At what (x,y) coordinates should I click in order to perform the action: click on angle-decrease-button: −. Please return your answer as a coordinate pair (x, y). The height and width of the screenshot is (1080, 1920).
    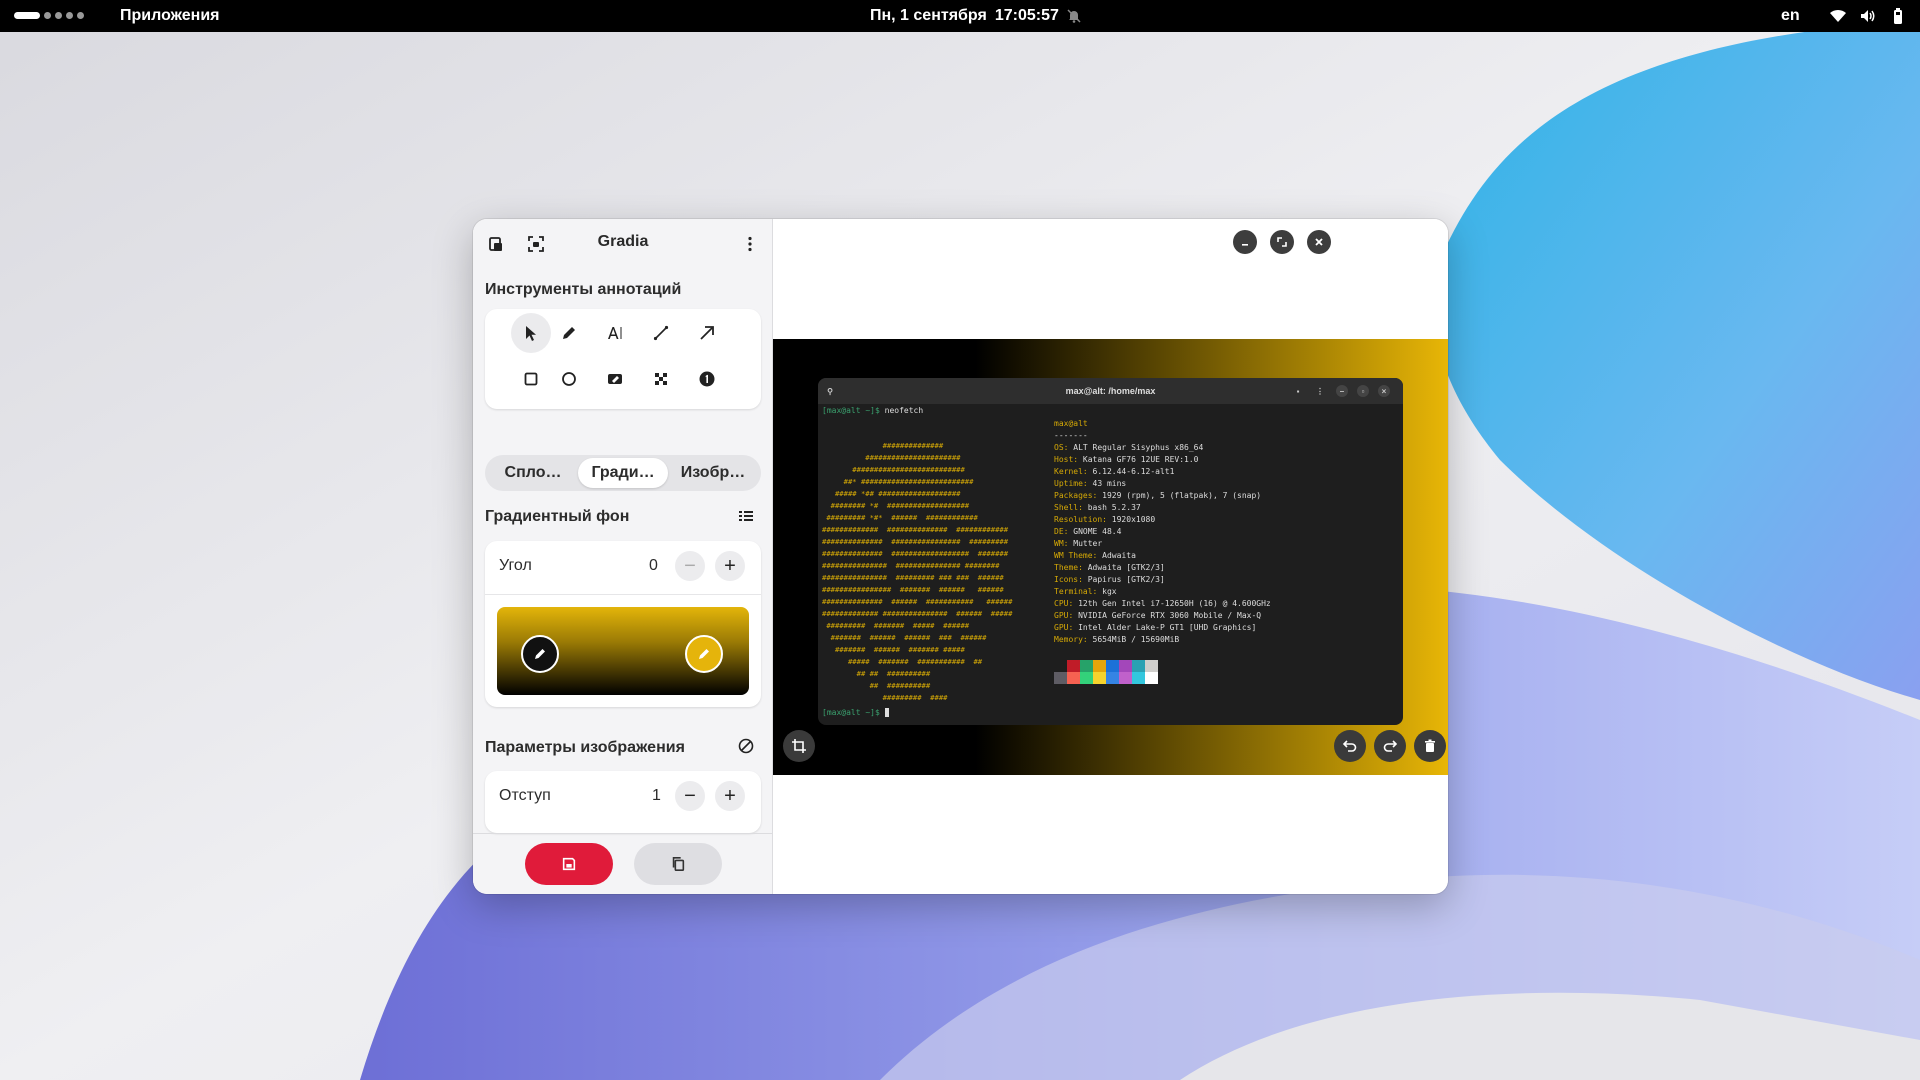
    Looking at the image, I should click on (690, 566).